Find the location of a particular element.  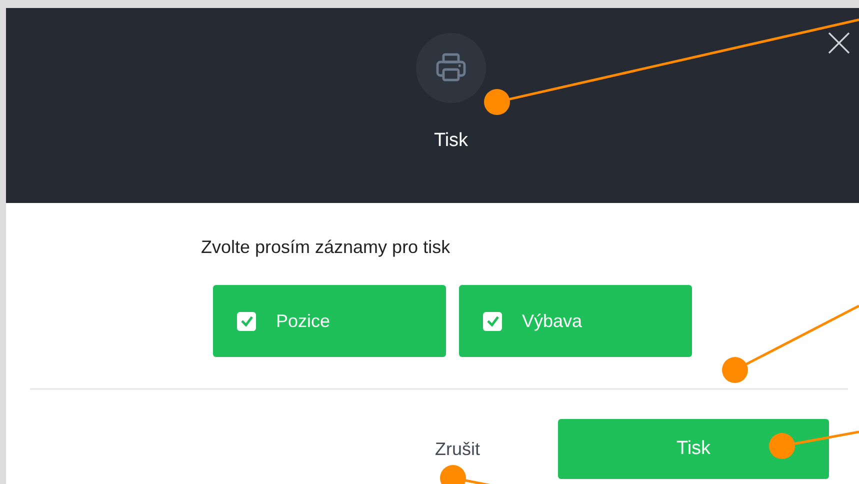

print-button: Tisk is located at coordinates (693, 449).